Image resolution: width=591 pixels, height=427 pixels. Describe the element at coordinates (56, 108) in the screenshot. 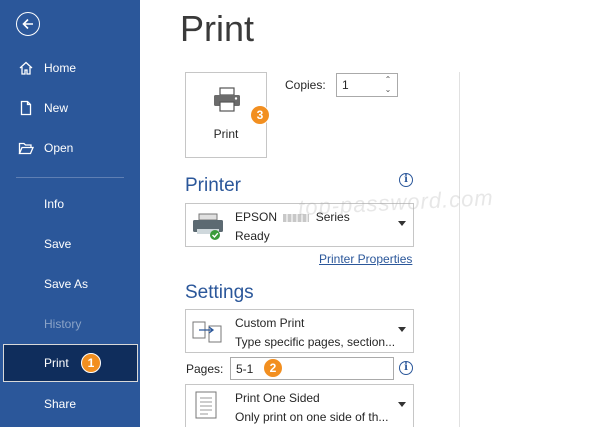

I see `sidebar-item-label: New` at that location.